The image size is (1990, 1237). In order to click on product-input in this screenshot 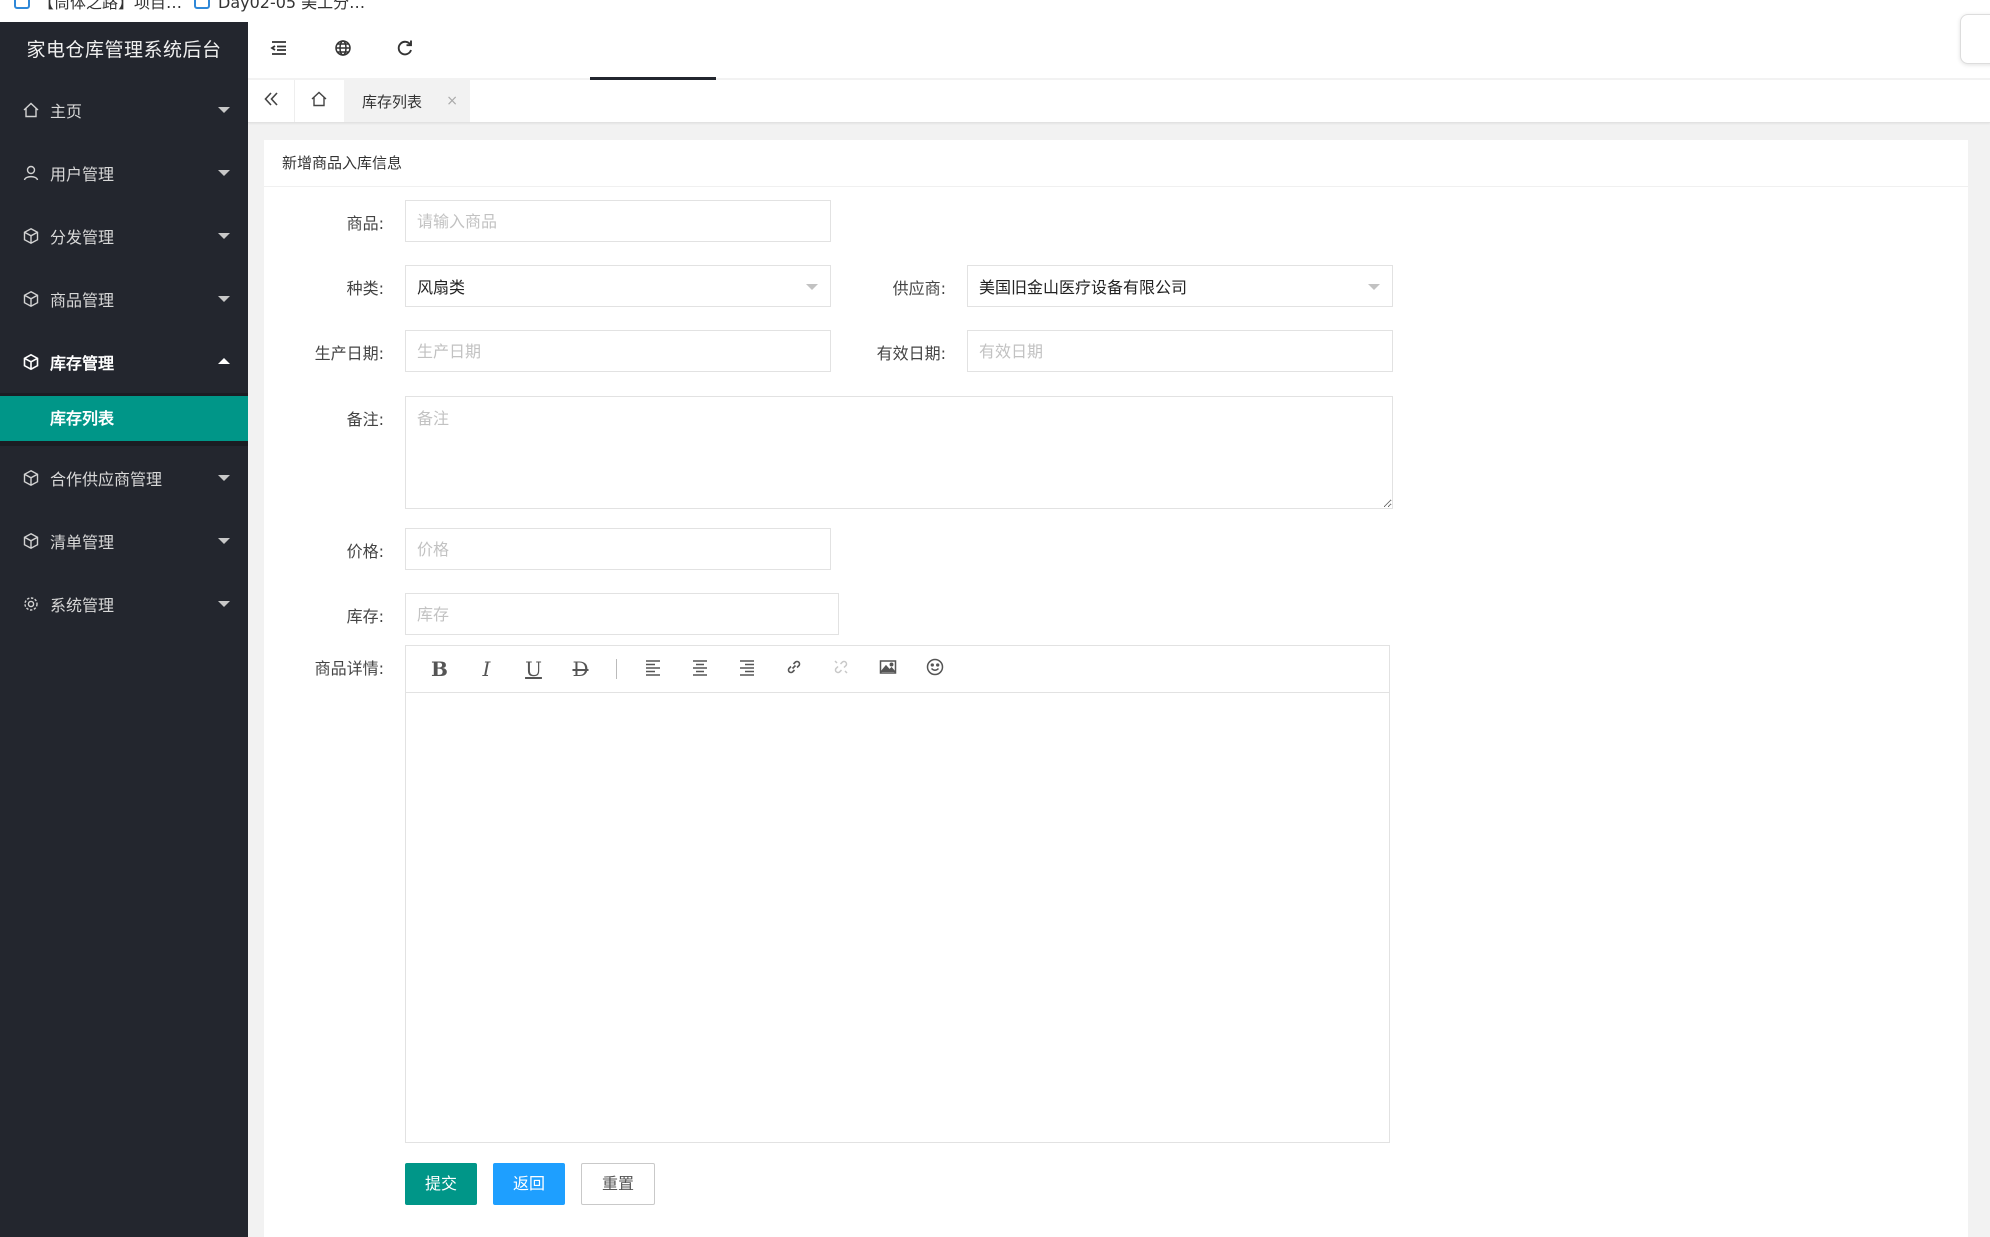, I will do `click(618, 221)`.